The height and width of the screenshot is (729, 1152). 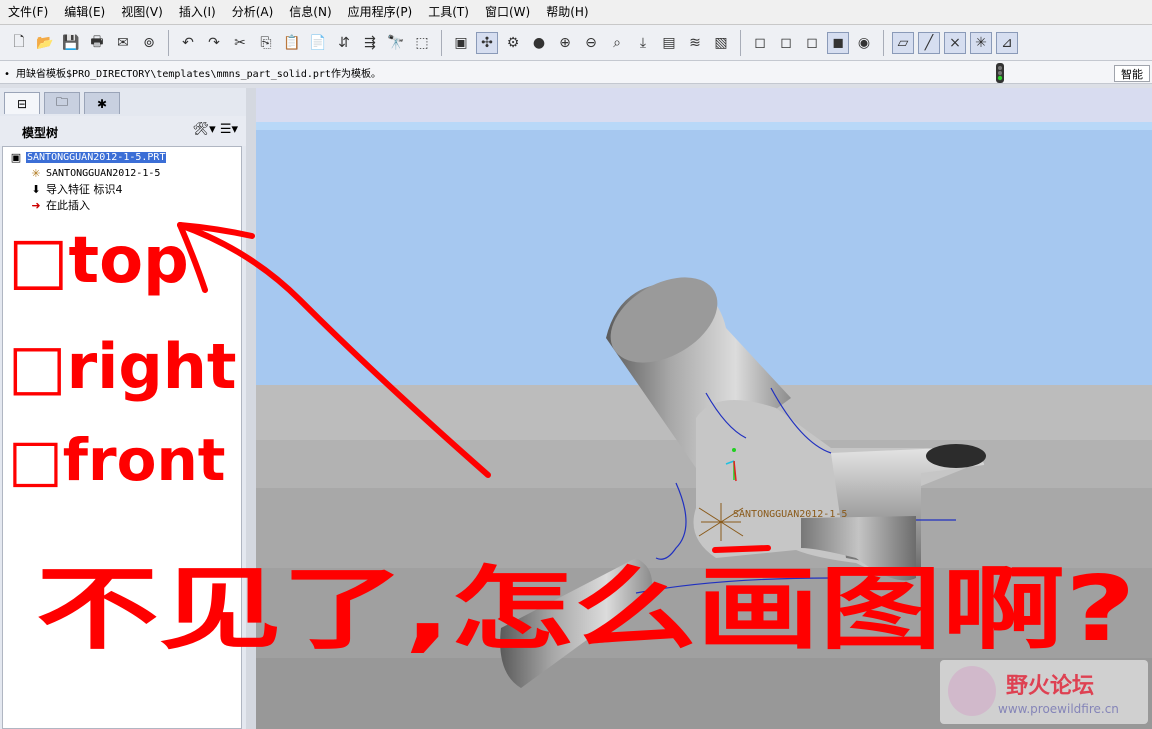 What do you see at coordinates (123, 43) in the screenshot?
I see `send-mail-icon: ✉` at bounding box center [123, 43].